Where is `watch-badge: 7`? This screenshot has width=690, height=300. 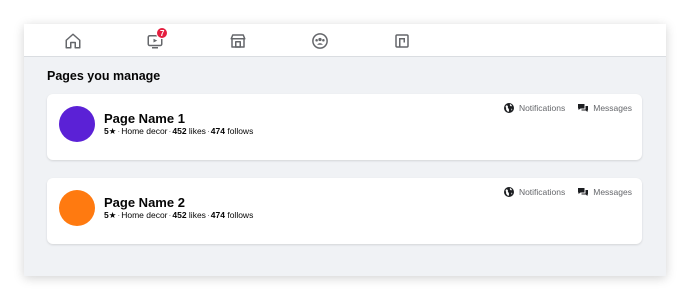 watch-badge: 7 is located at coordinates (162, 33).